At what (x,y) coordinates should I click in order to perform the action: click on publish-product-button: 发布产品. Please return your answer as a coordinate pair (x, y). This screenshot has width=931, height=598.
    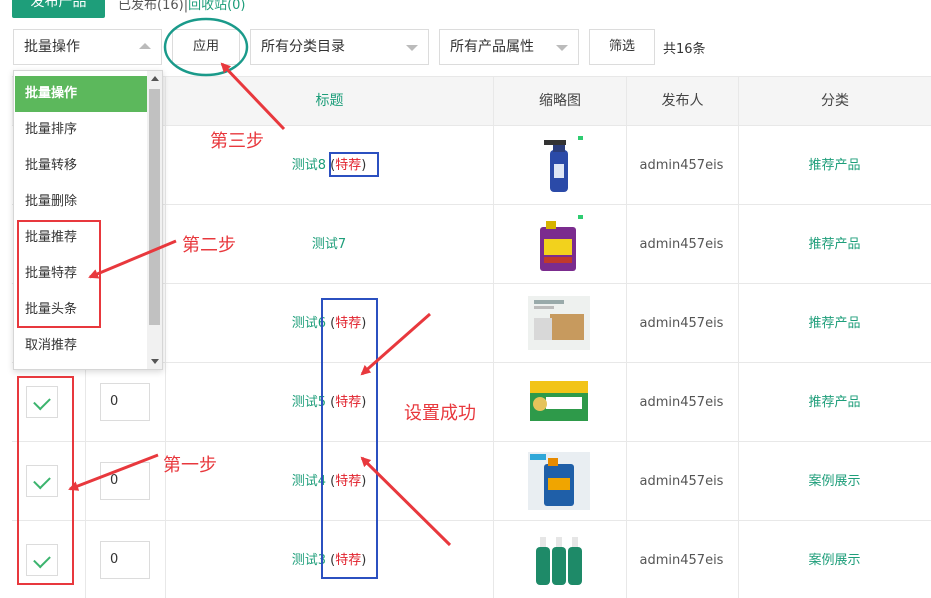
    Looking at the image, I should click on (58, 9).